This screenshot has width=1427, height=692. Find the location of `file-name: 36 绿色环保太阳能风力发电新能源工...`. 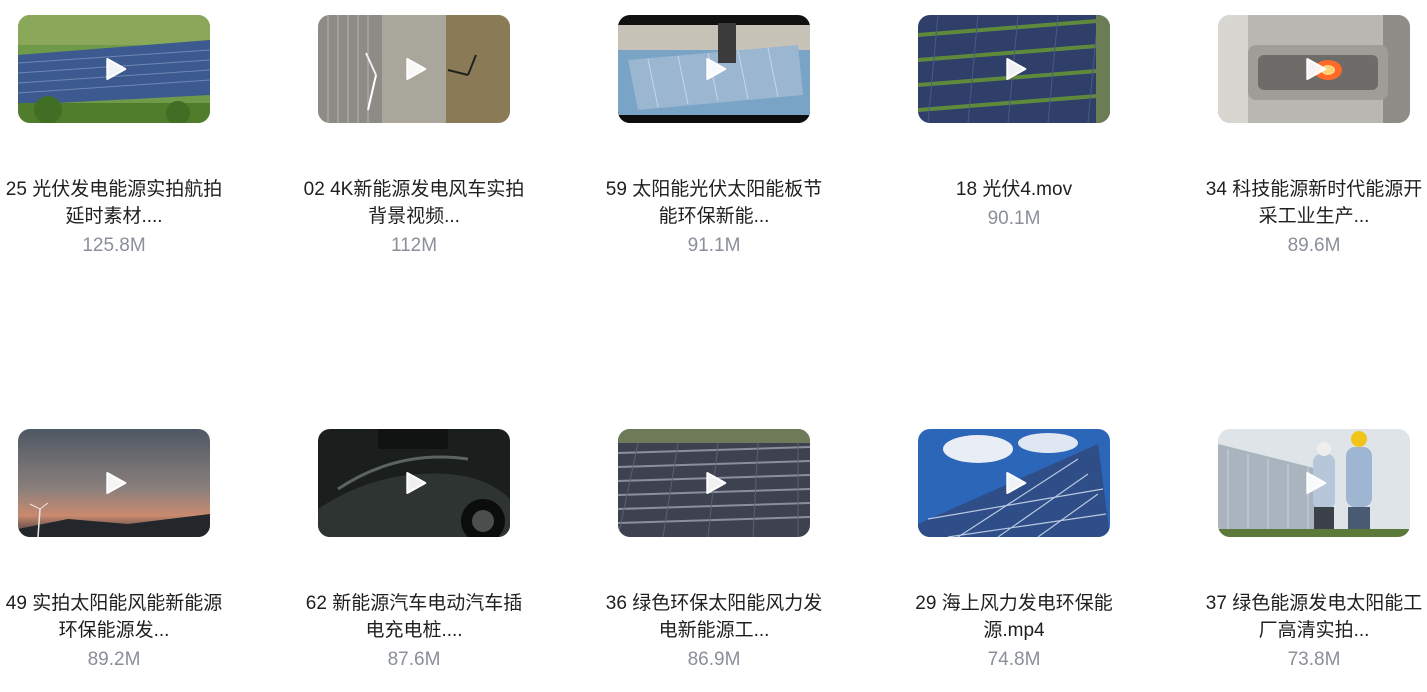

file-name: 36 绿色环保太阳能风力发电新能源工... is located at coordinates (714, 617).